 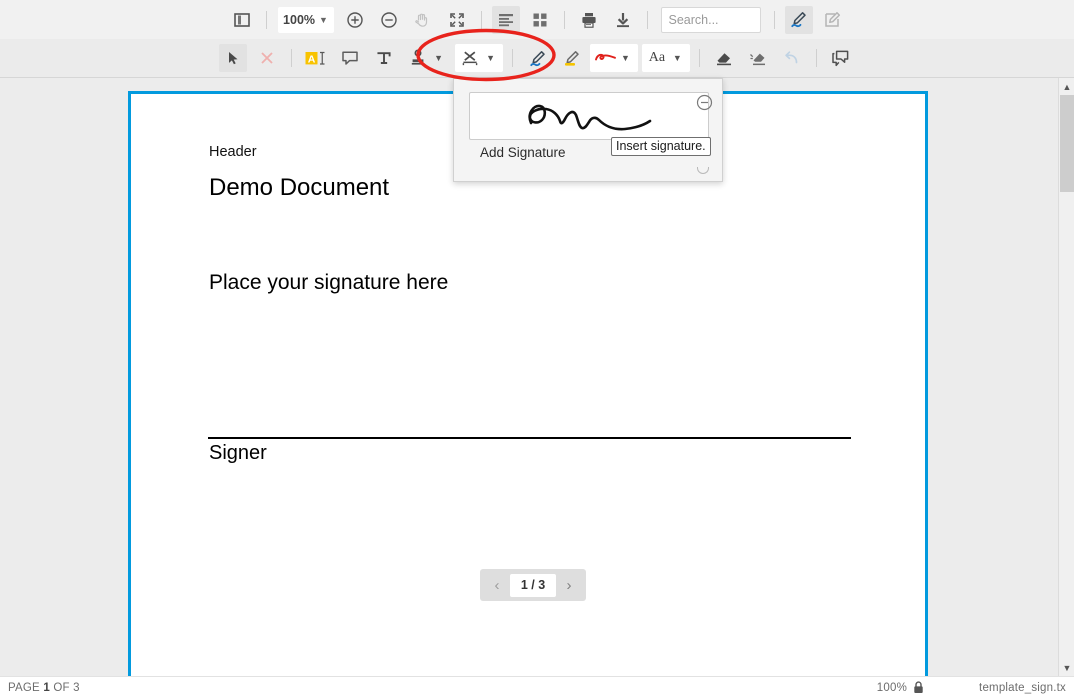 I want to click on handwritten-signature-preview, so click(x=590, y=117).